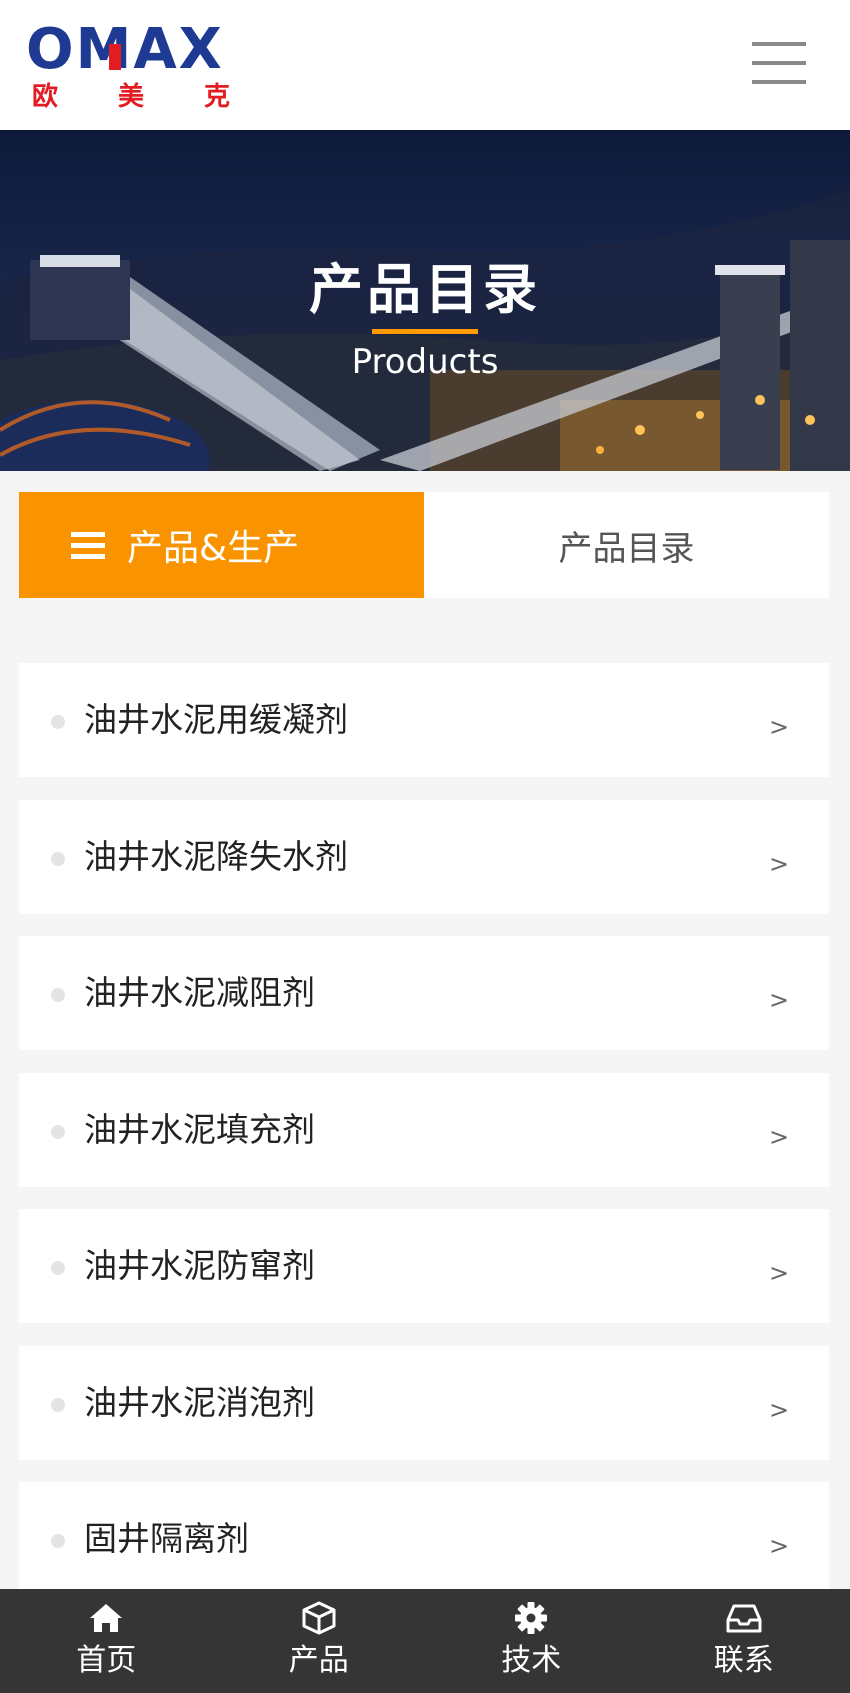  Describe the element at coordinates (106, 1660) in the screenshot. I see `nav-label: 首页` at that location.